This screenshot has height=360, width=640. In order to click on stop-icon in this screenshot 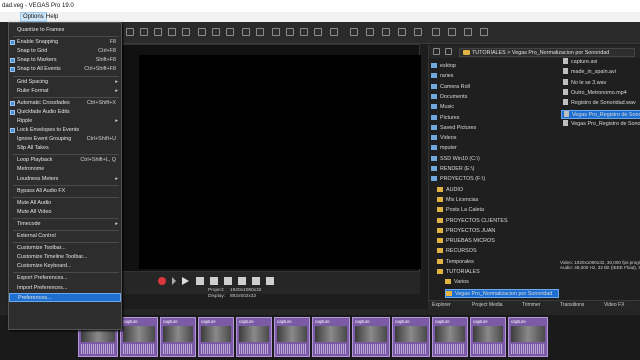, I will do `click(214, 281)`.